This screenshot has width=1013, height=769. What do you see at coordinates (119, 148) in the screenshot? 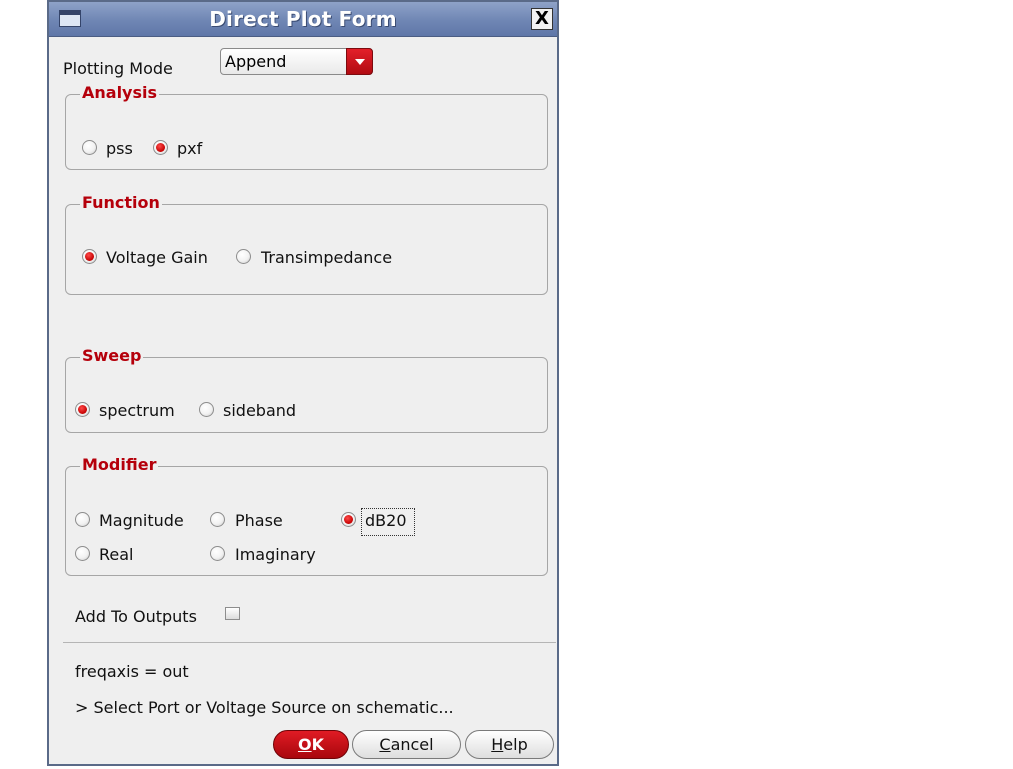
I see `analysis-pss-label: pss` at bounding box center [119, 148].